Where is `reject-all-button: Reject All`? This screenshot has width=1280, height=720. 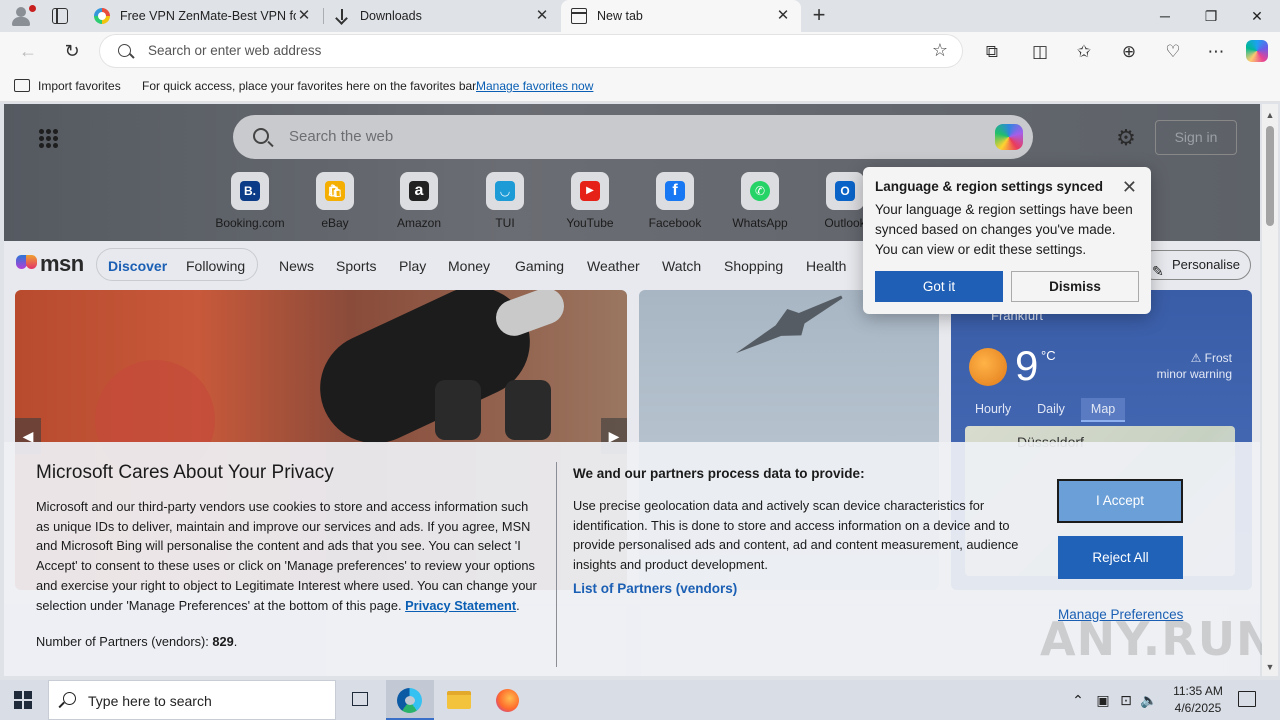 reject-all-button: Reject All is located at coordinates (1120, 557).